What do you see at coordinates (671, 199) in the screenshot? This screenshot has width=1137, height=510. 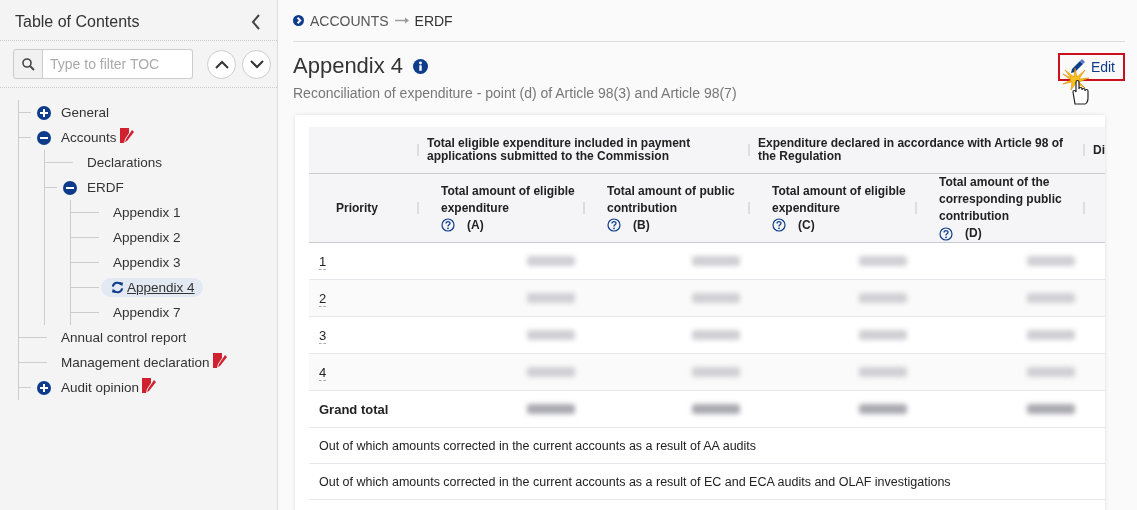 I see `column-header: Total amount of public contribution` at bounding box center [671, 199].